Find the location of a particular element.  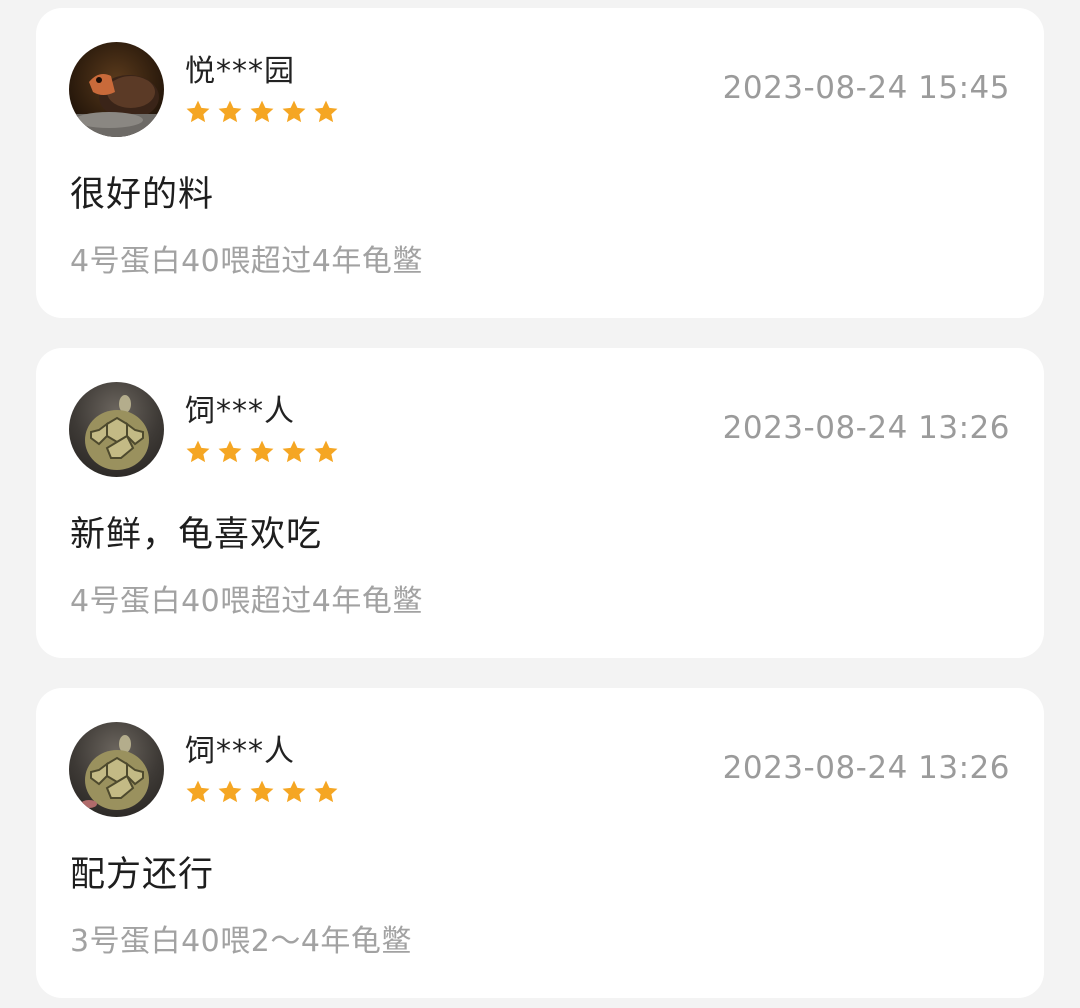

username: 悦***园 is located at coordinates (240, 71).